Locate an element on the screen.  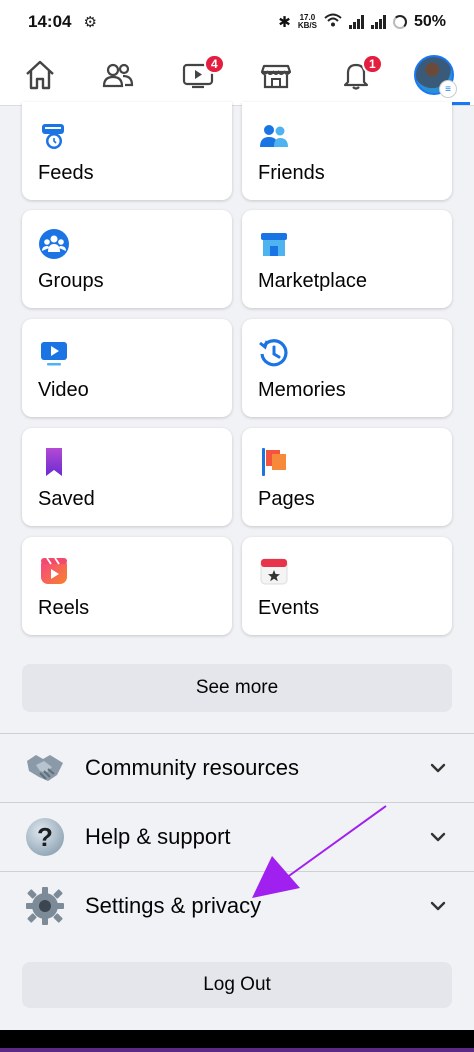
shortcut-groups: Groups is located at coordinates (127, 259).